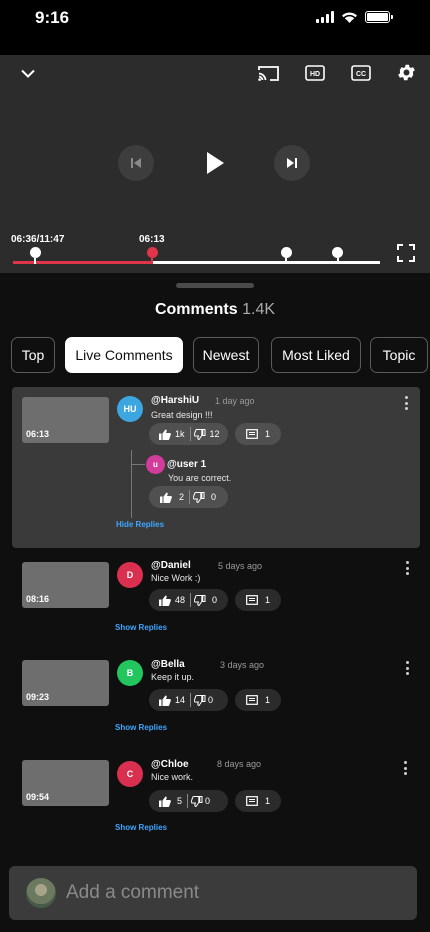 This screenshot has height=932, width=430. What do you see at coordinates (130, 409) in the screenshot?
I see `avatar: HU` at bounding box center [130, 409].